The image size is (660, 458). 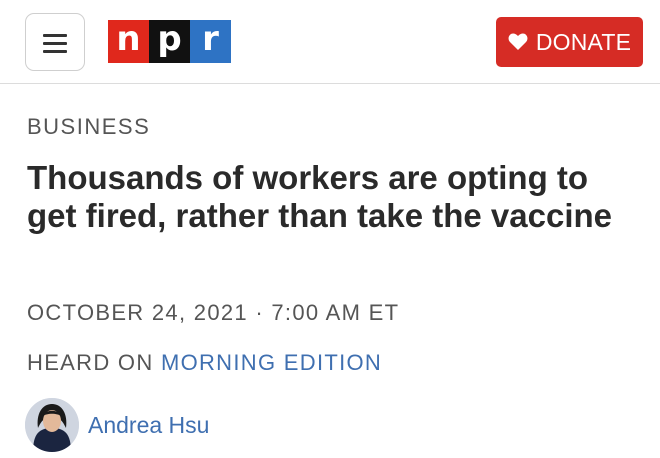 I want to click on author-byline: Andrea Hsu, so click(x=117, y=425).